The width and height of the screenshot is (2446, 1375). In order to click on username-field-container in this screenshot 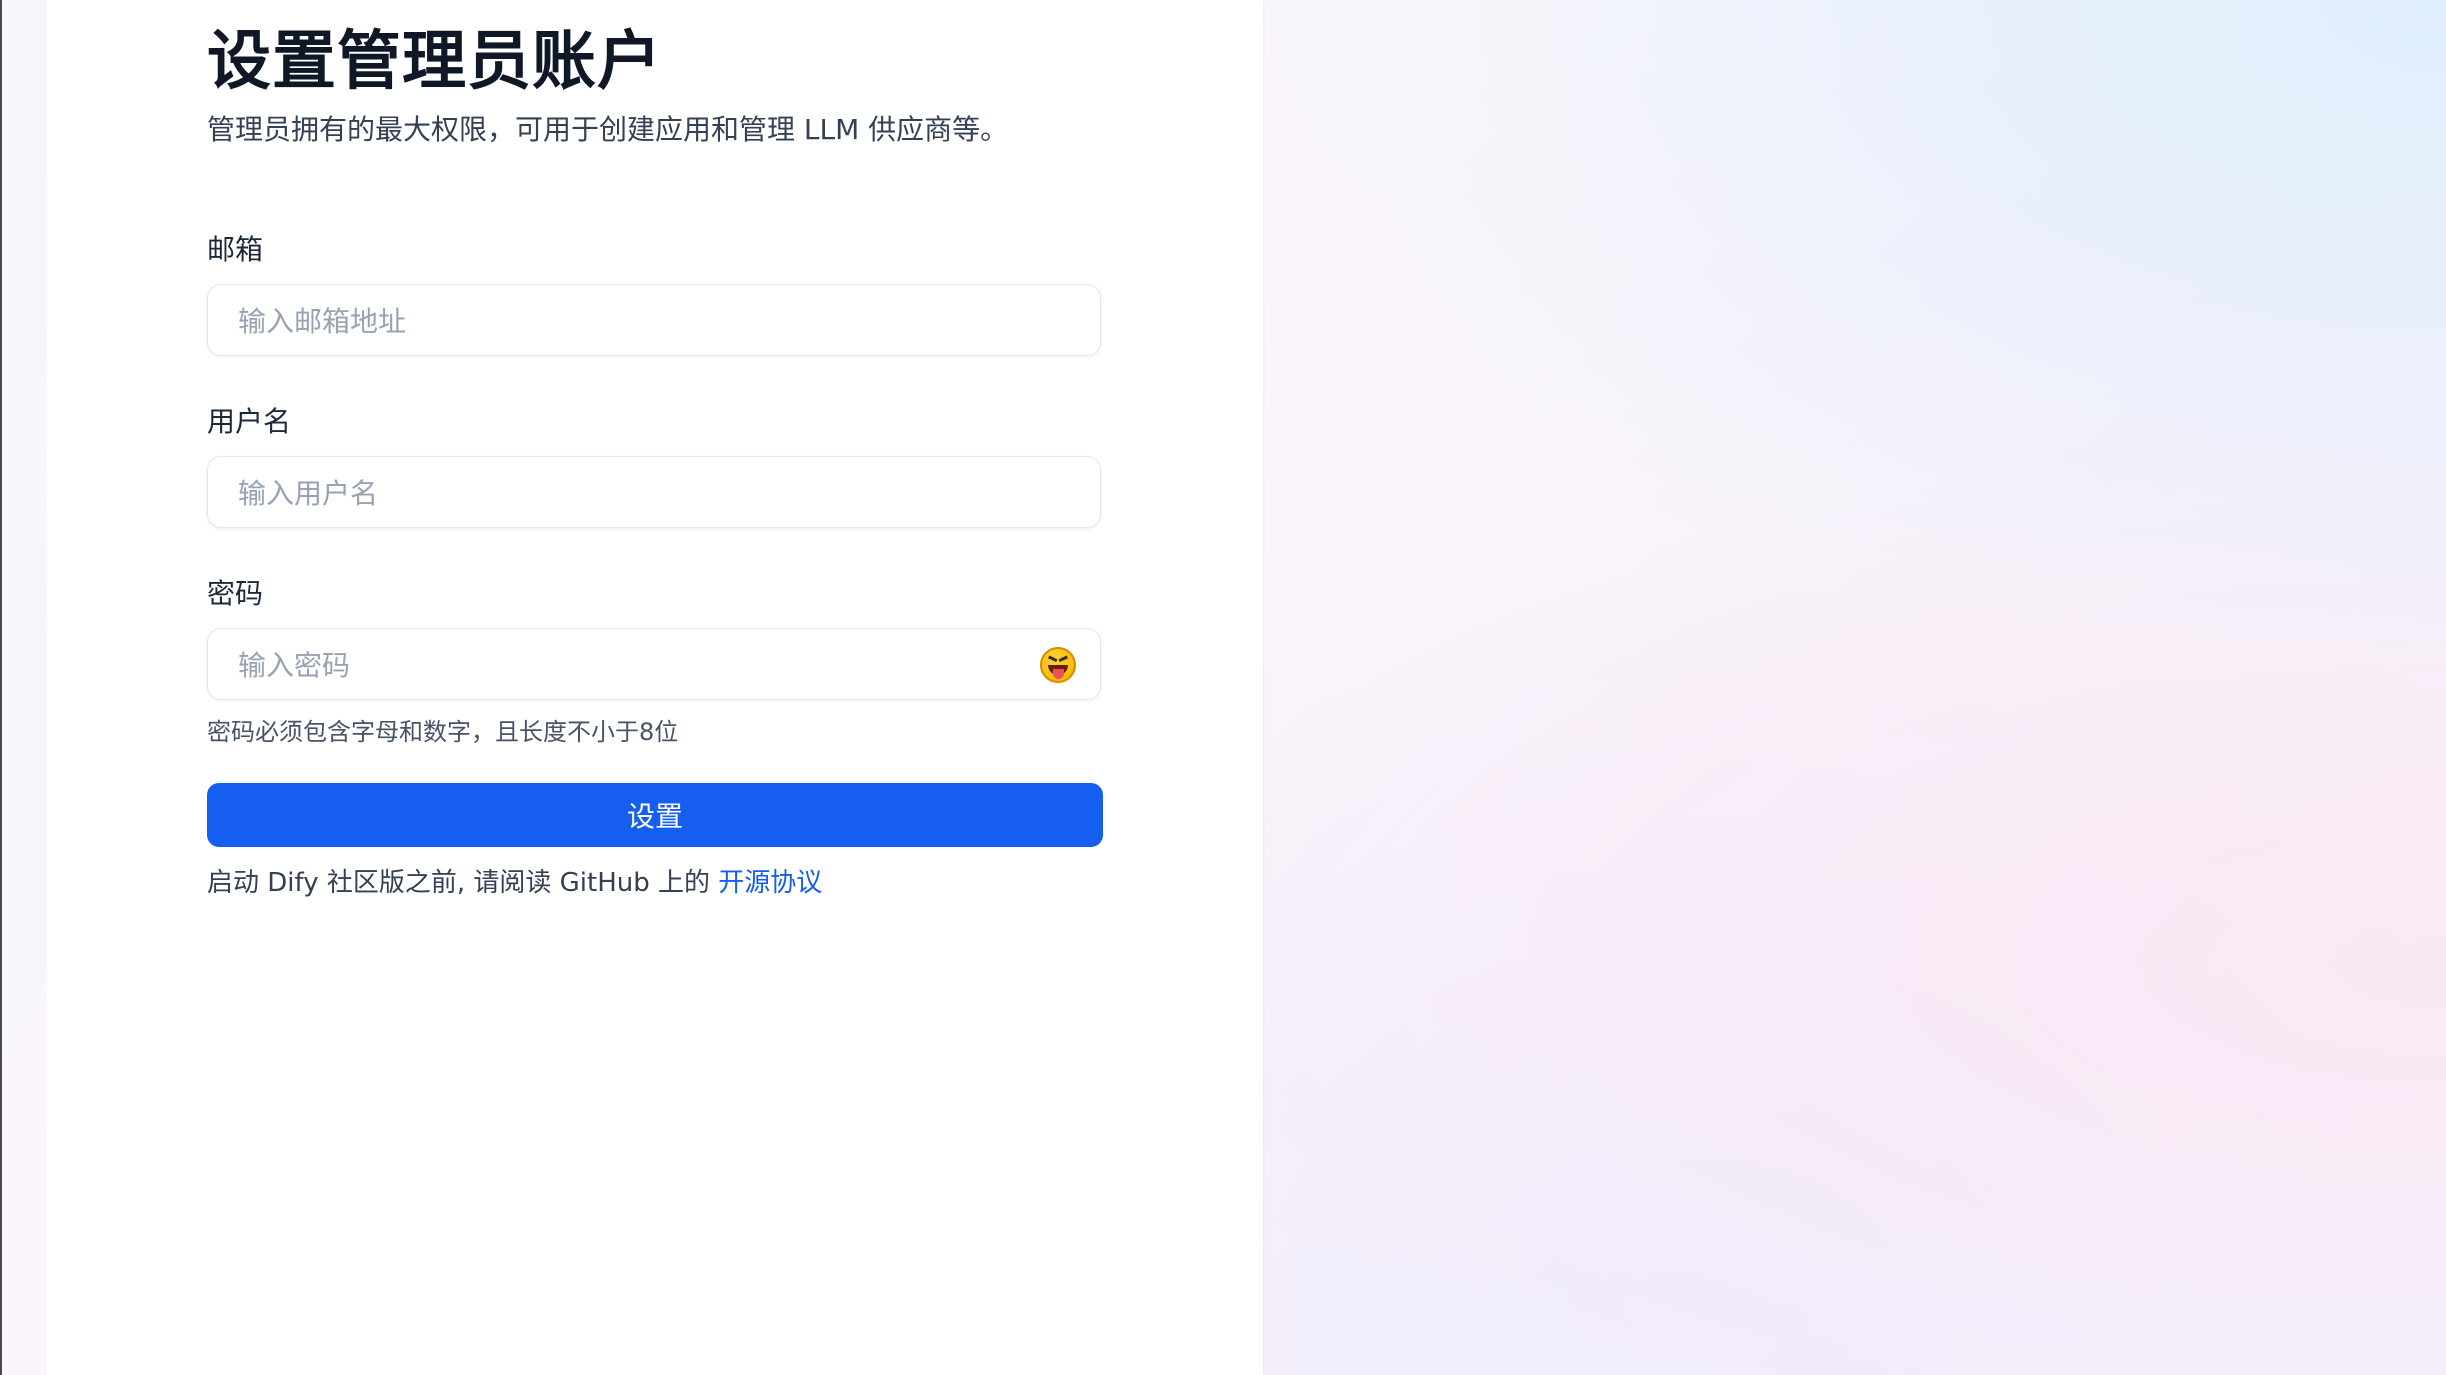, I will do `click(654, 492)`.